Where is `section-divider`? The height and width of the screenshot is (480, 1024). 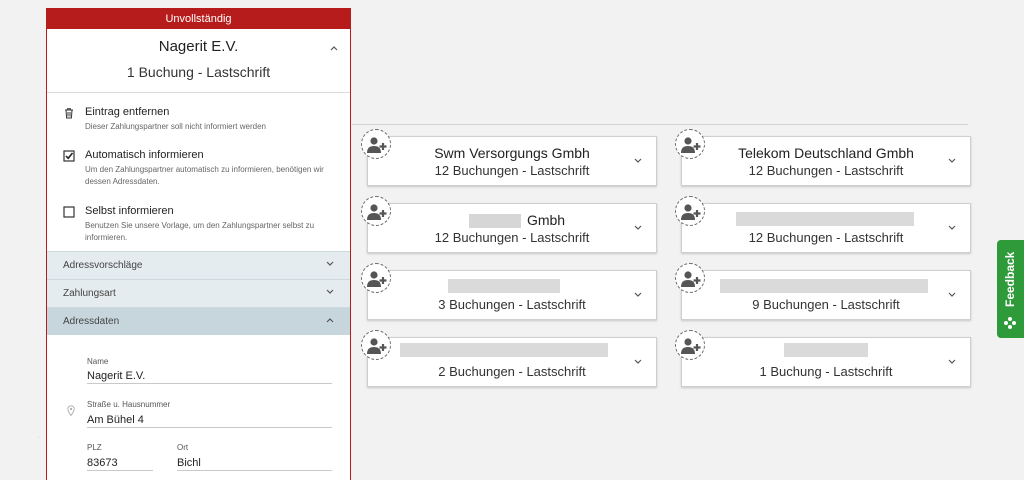
section-divider is located at coordinates (660, 124).